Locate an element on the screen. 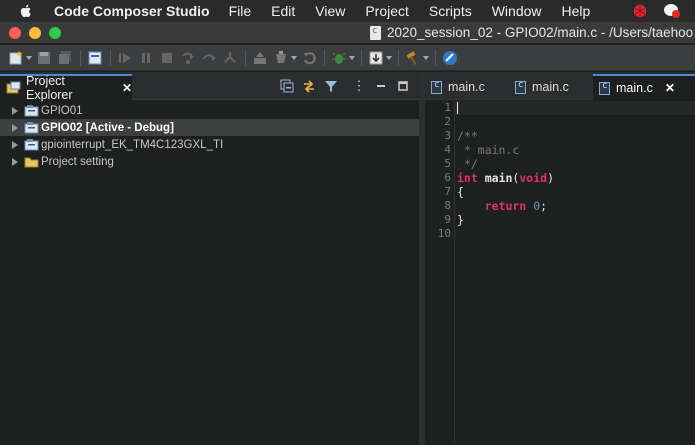 The height and width of the screenshot is (445, 695). tree-item-gpio01: GPIO01 is located at coordinates (209, 110).